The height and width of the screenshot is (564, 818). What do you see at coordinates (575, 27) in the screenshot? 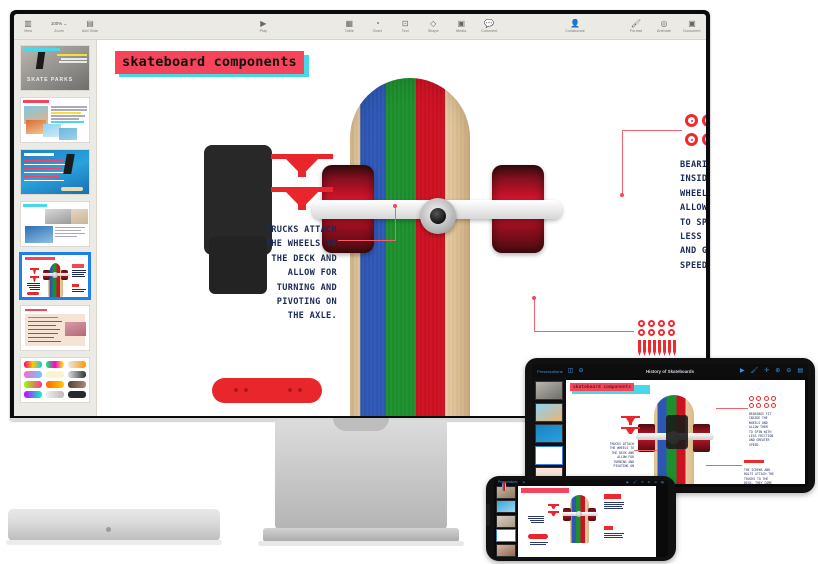
I see `toolbar-collaborate-button: 👤 Collaborate` at bounding box center [575, 27].